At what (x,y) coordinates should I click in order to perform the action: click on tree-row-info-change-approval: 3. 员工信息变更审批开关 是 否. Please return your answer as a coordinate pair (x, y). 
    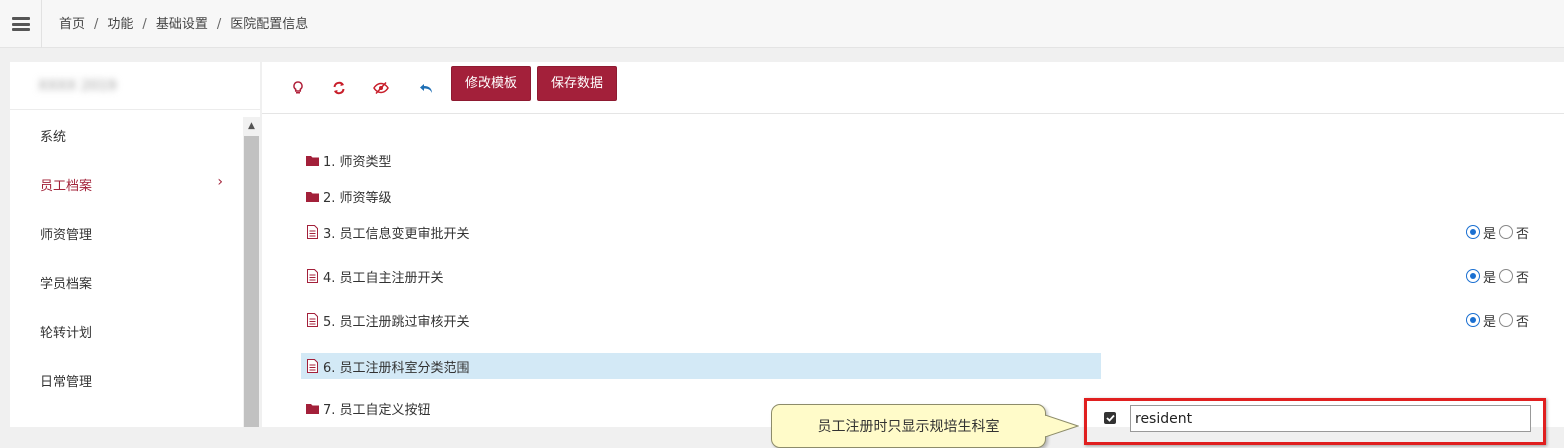
    Looking at the image, I should click on (932, 232).